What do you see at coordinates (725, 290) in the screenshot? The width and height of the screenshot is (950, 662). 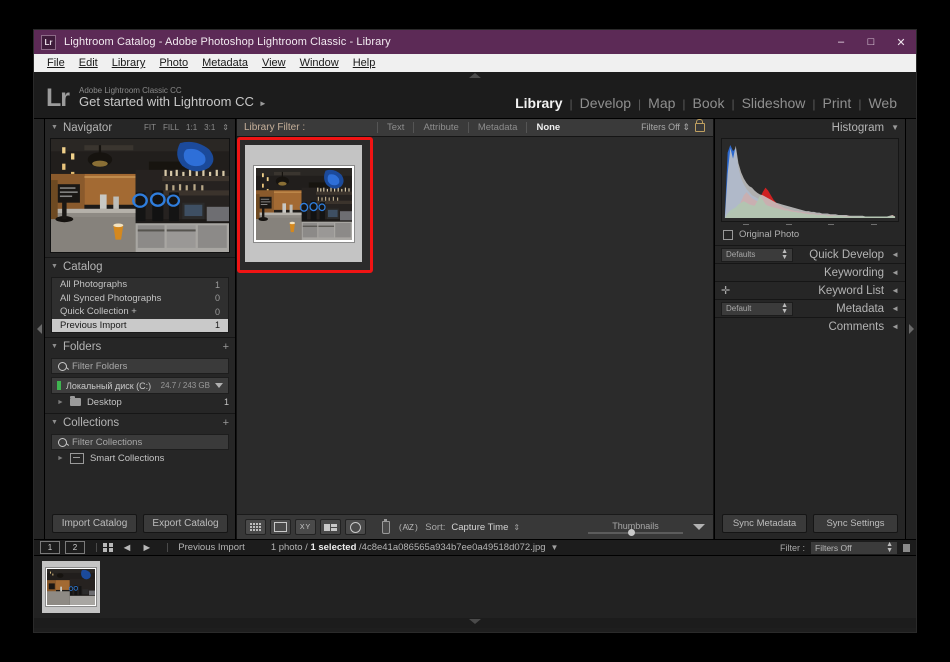 I see `add-keyword-icon: ✛` at bounding box center [725, 290].